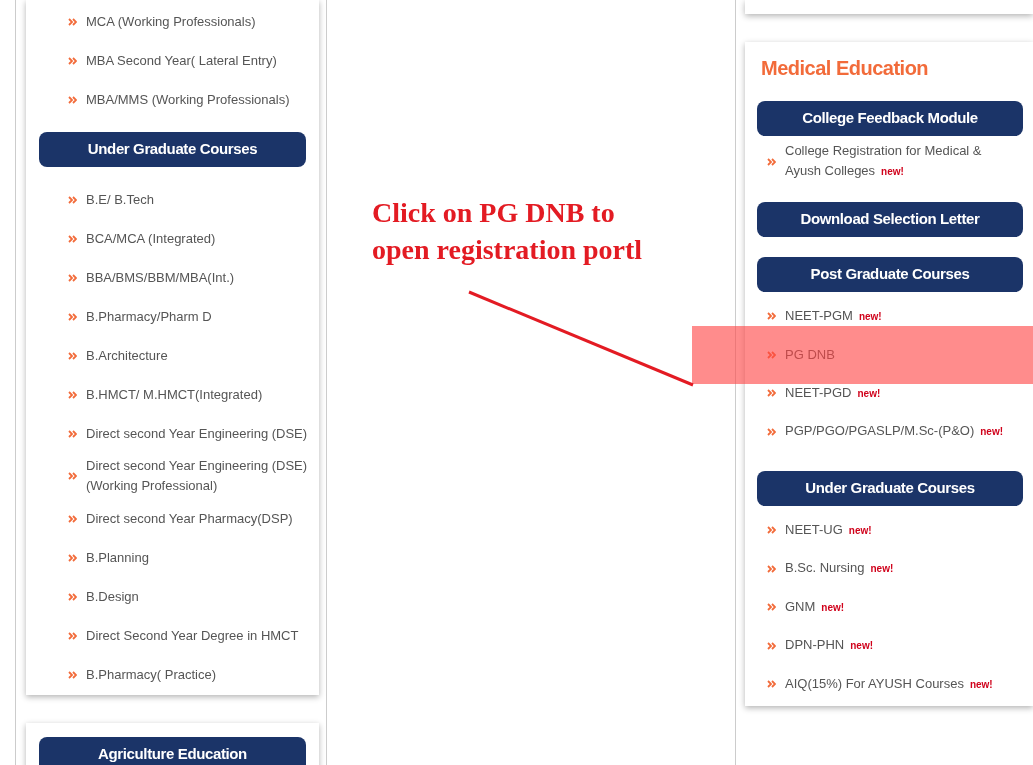  What do you see at coordinates (202, 557) in the screenshot?
I see `course-link: B.Planning` at bounding box center [202, 557].